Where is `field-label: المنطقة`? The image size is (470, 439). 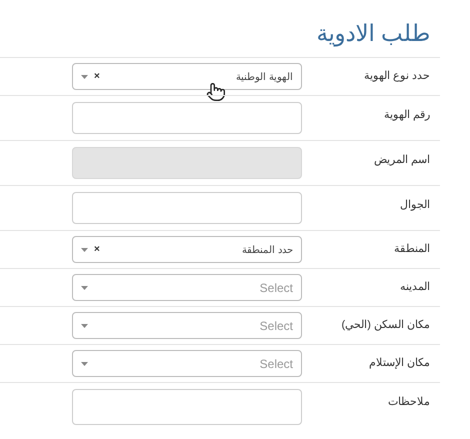 field-label: المنطقة is located at coordinates (411, 248).